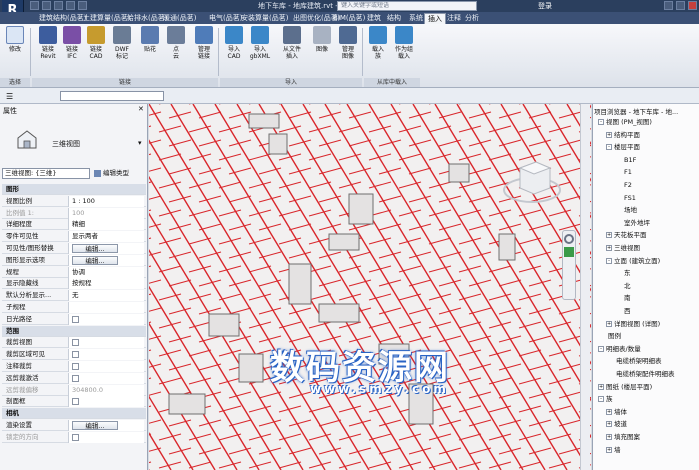 This screenshot has width=699, height=470. What do you see at coordinates (616, 412) in the screenshot?
I see `browser-node: + 墙体` at bounding box center [616, 412].